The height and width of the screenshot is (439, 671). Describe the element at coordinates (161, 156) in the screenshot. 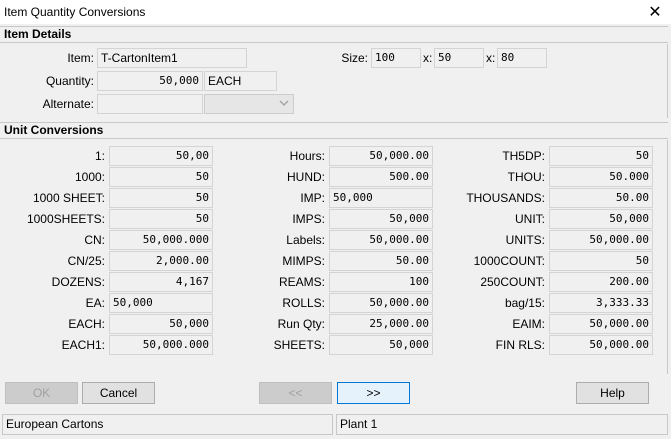

I see `conversion-value-field: 50,00` at that location.